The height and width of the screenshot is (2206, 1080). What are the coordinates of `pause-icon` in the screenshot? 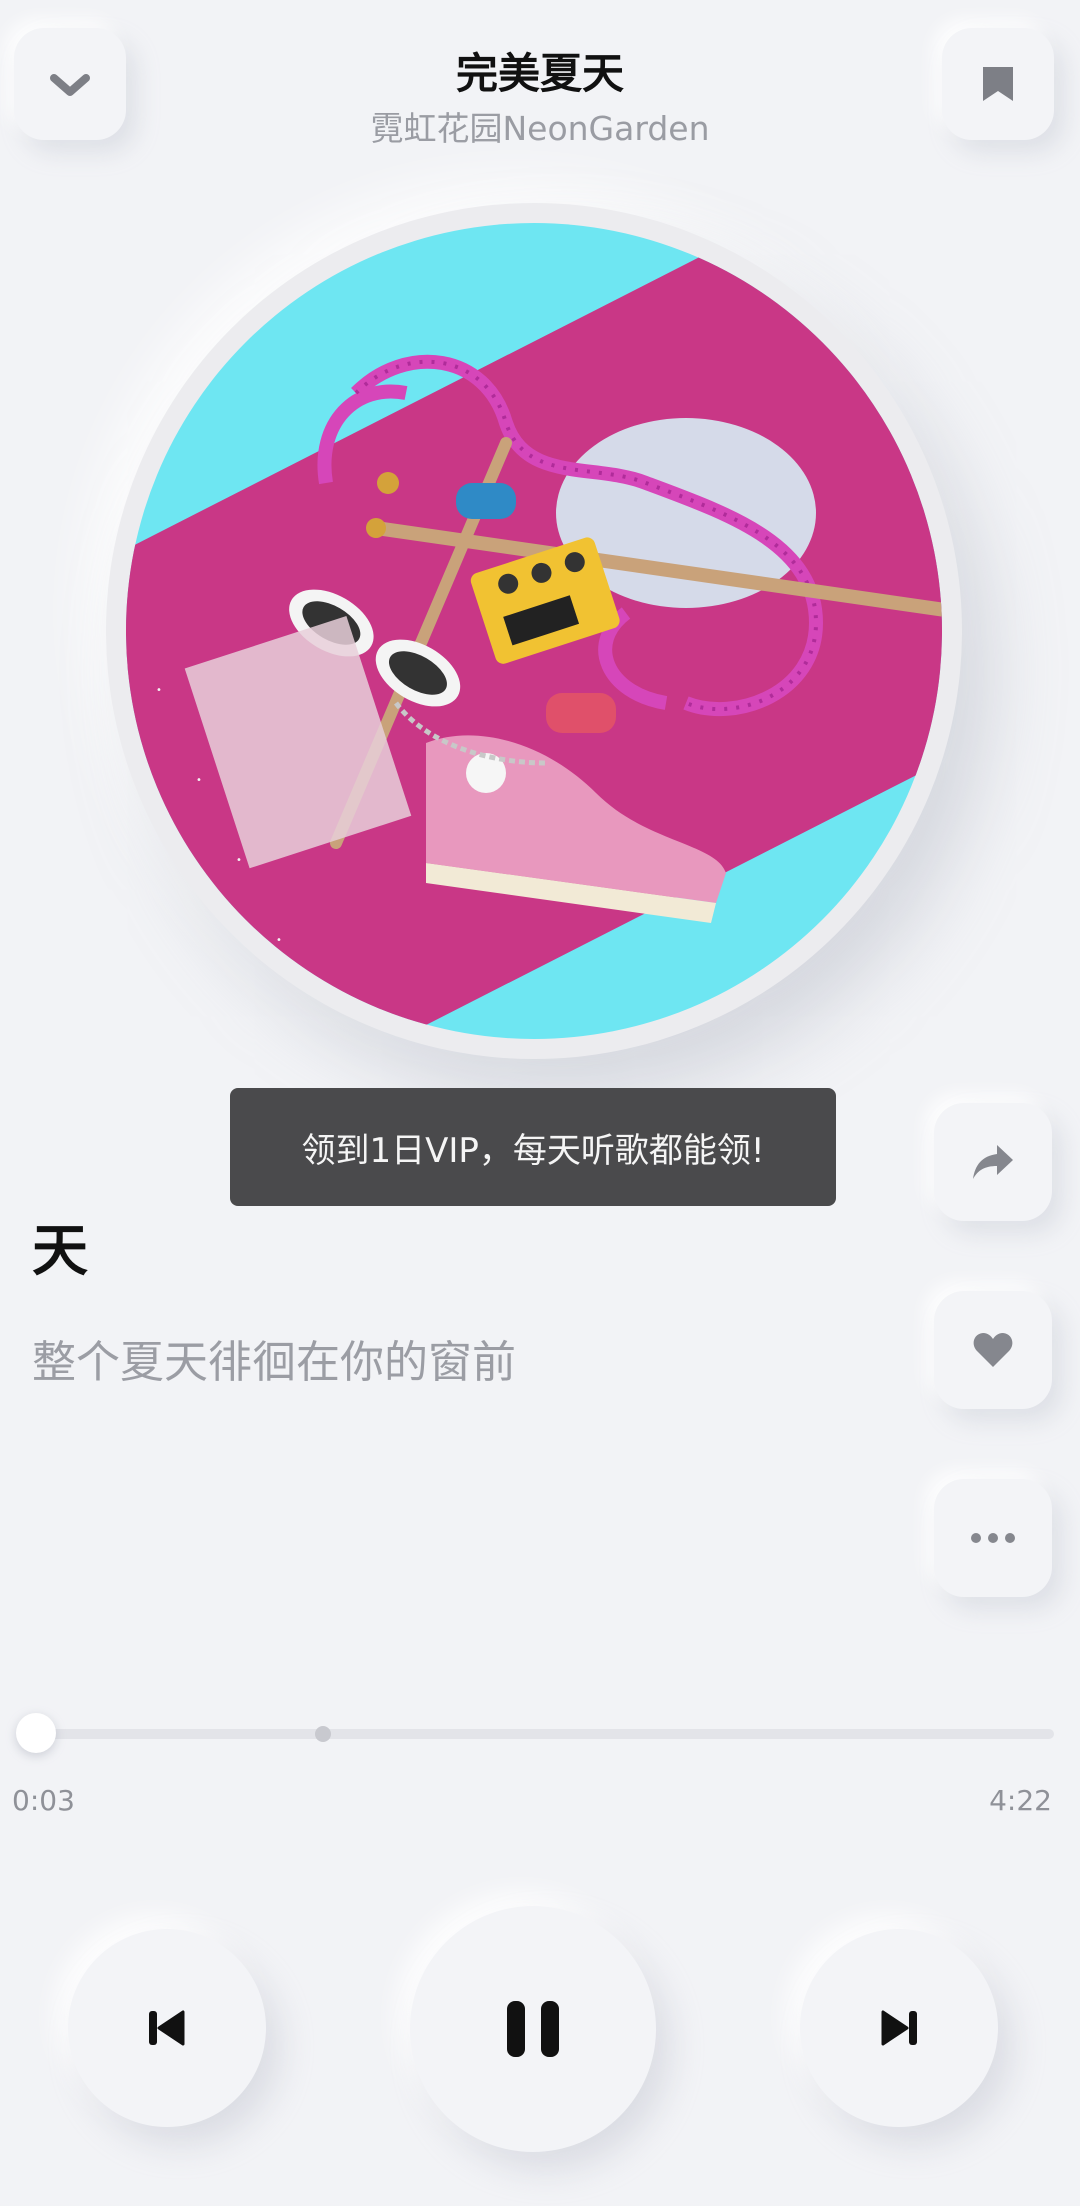 It's located at (533, 2029).